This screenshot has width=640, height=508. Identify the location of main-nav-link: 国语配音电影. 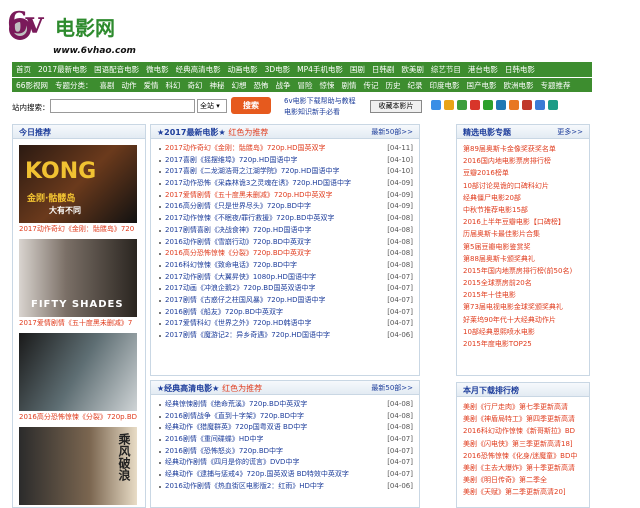
(116, 69).